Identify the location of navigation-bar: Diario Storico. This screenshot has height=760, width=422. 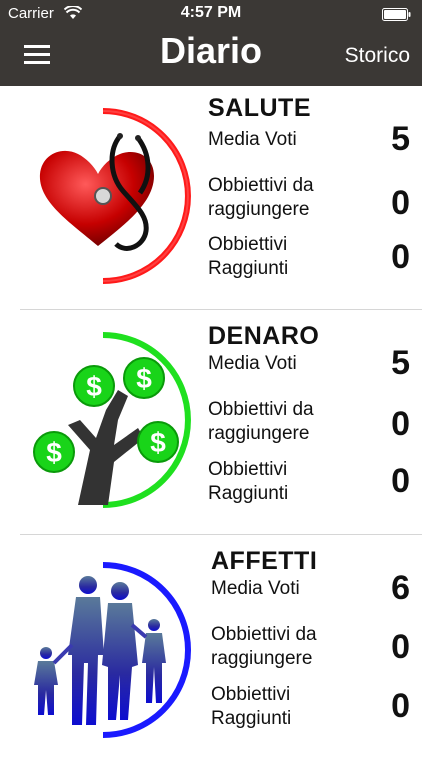
(211, 57).